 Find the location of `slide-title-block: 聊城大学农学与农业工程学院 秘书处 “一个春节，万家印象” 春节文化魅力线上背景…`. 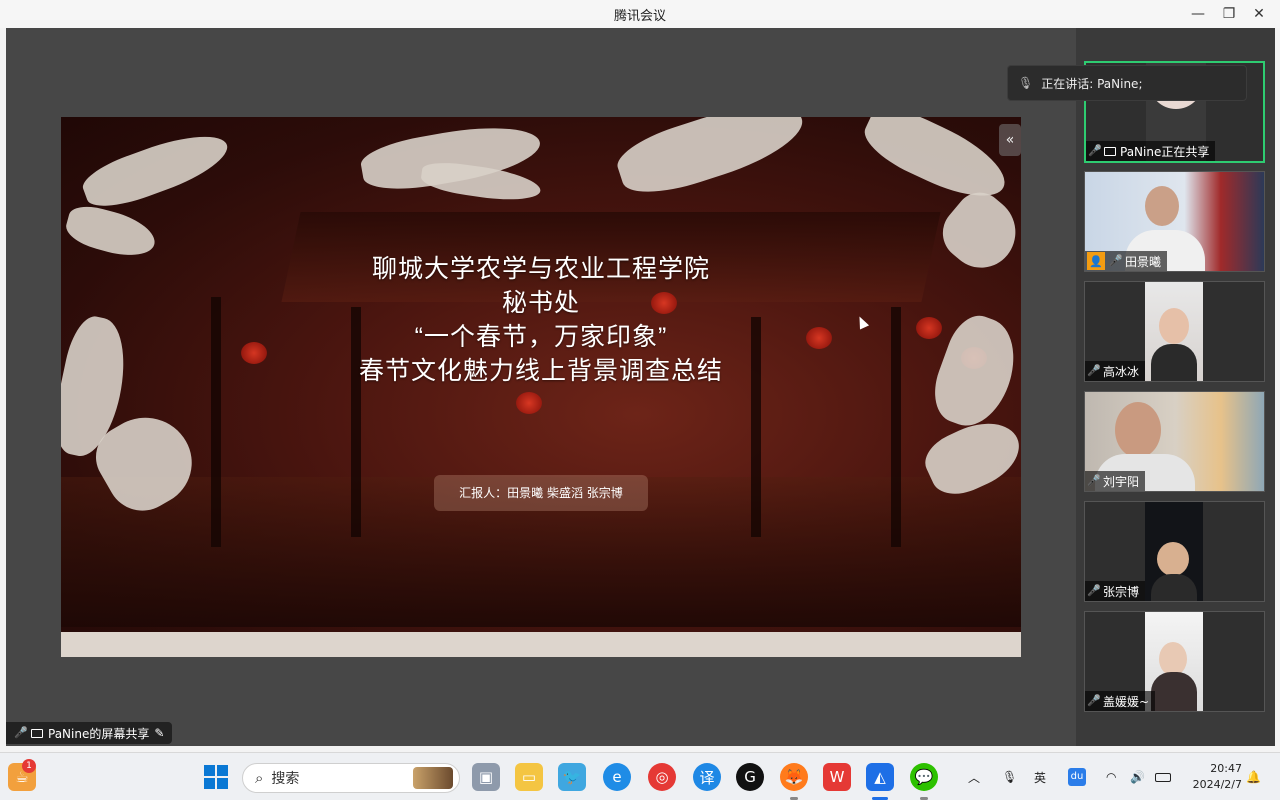

slide-title-block: 聊城大学农学与农业工程学院 秘书处 “一个春节，万家印象” 春节文化魅力线上背景… is located at coordinates (541, 320).